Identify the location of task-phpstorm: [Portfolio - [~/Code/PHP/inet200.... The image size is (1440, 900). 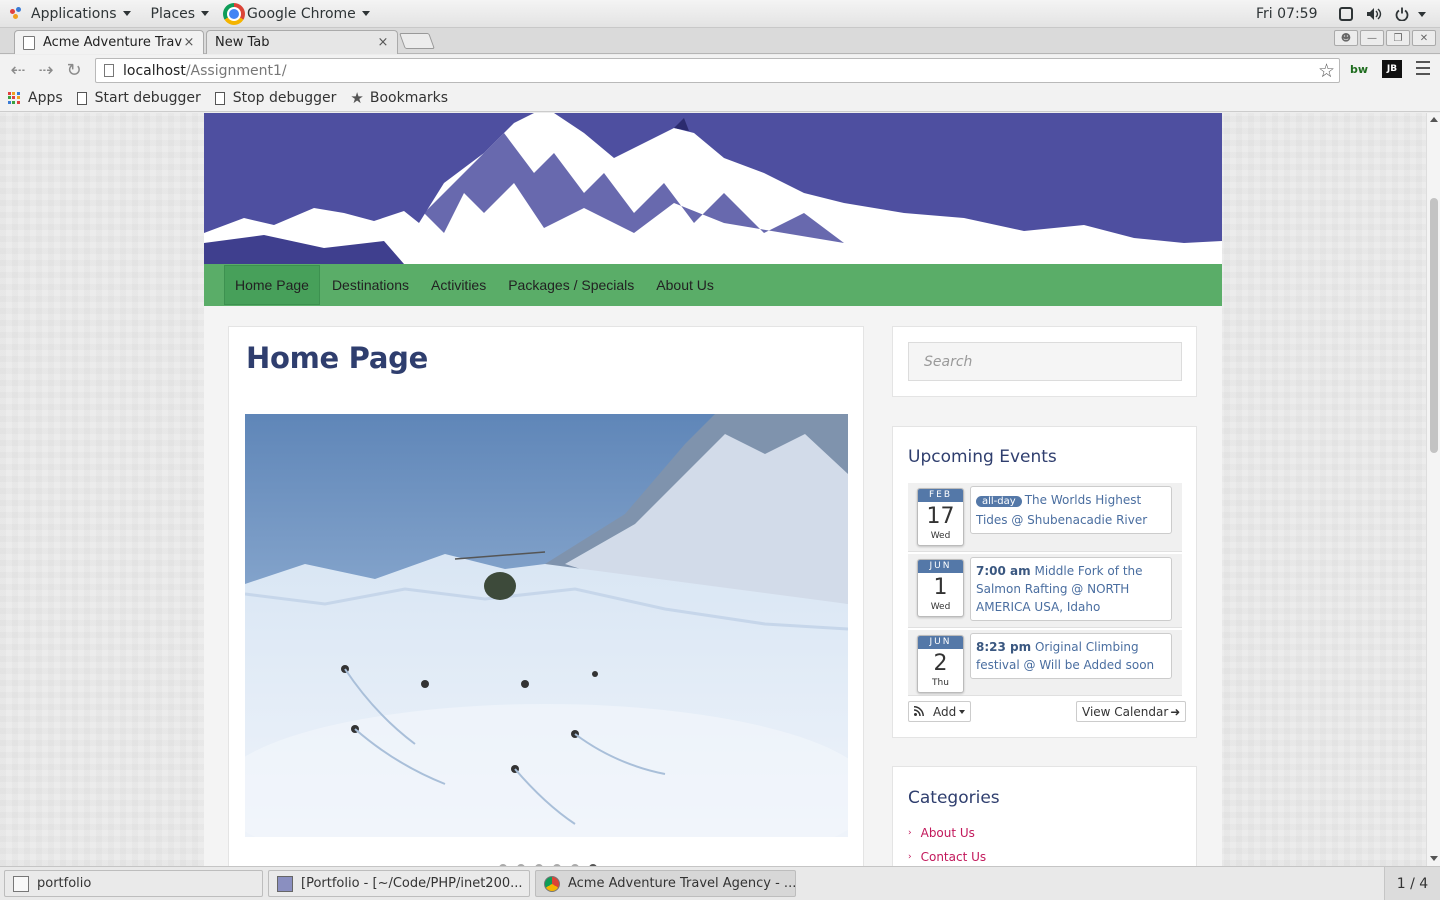
(399, 883).